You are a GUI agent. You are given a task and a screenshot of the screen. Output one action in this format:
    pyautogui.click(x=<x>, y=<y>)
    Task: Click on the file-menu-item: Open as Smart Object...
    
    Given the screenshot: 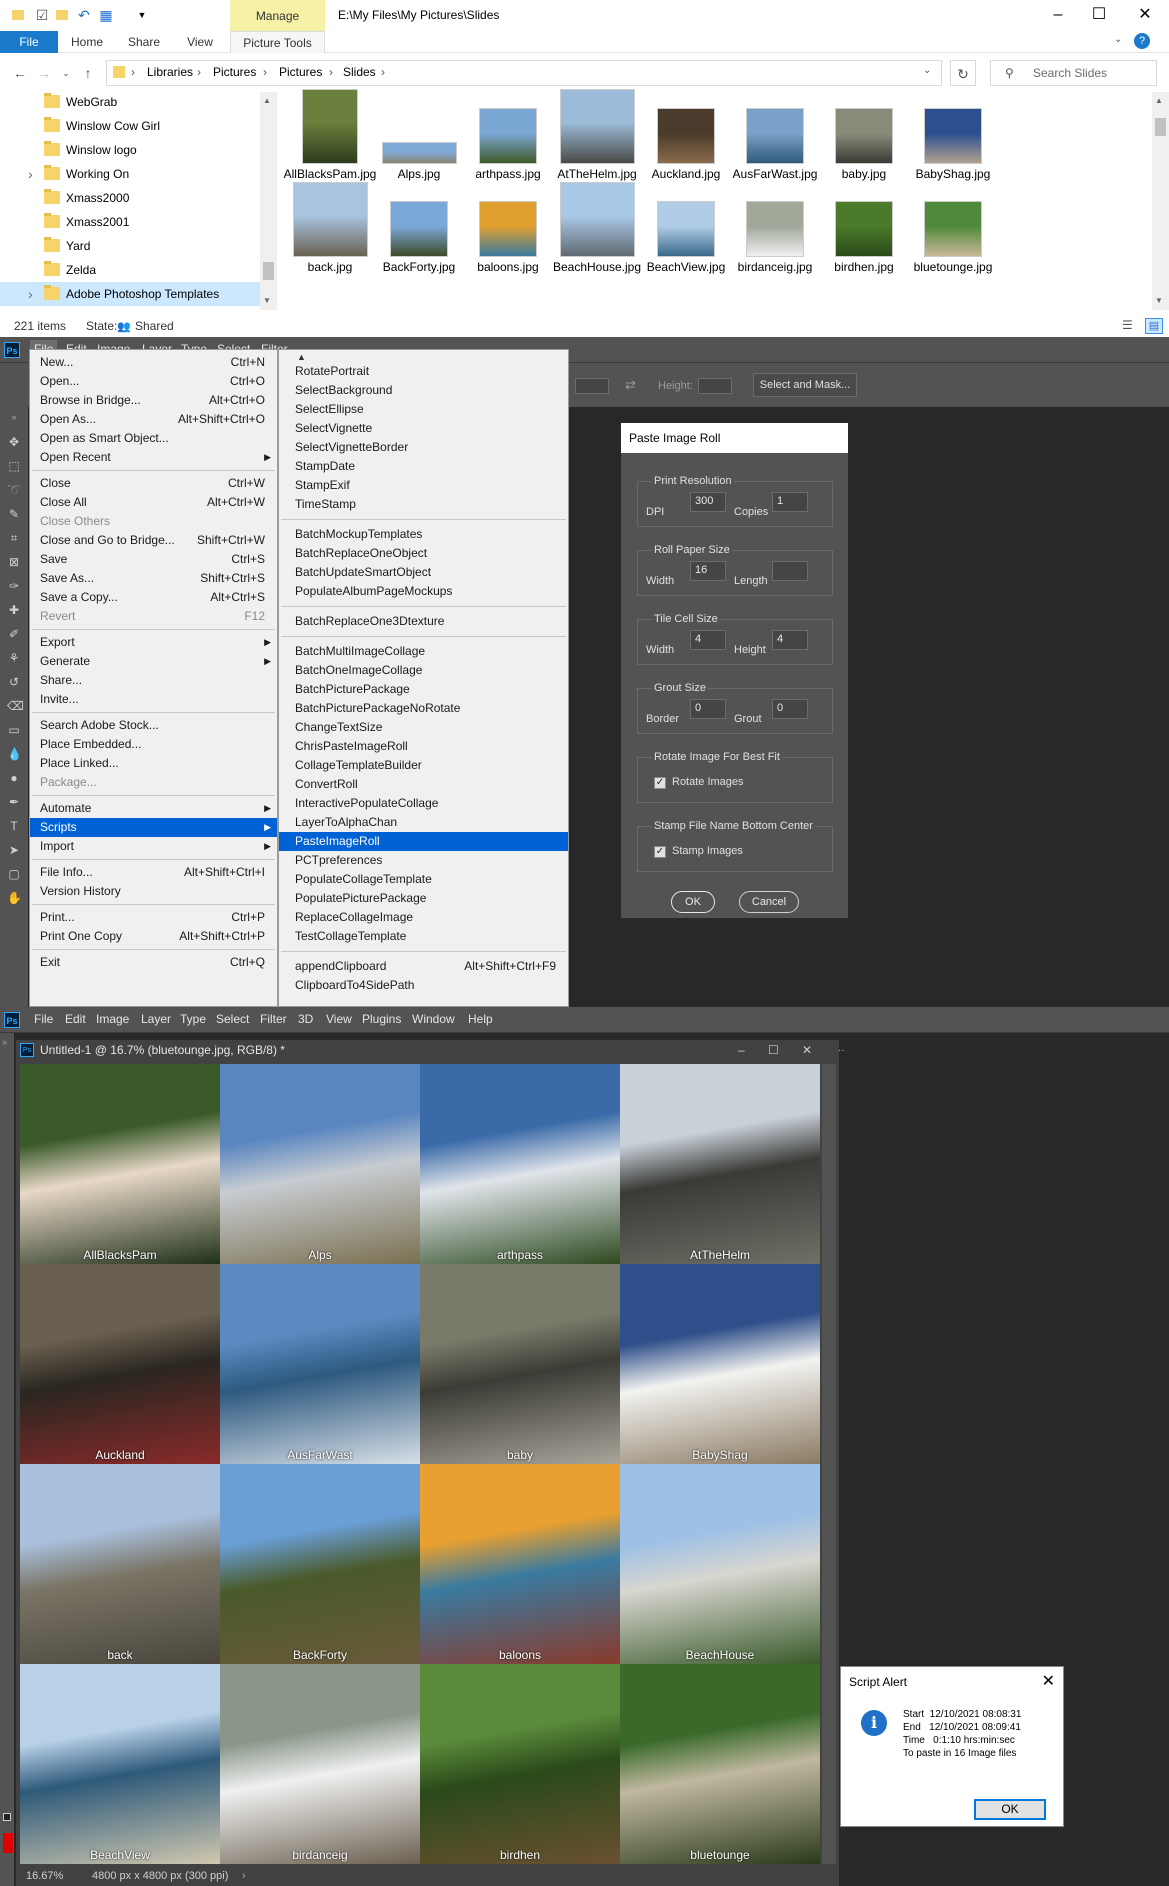 What is the action you would take?
    pyautogui.click(x=153, y=438)
    